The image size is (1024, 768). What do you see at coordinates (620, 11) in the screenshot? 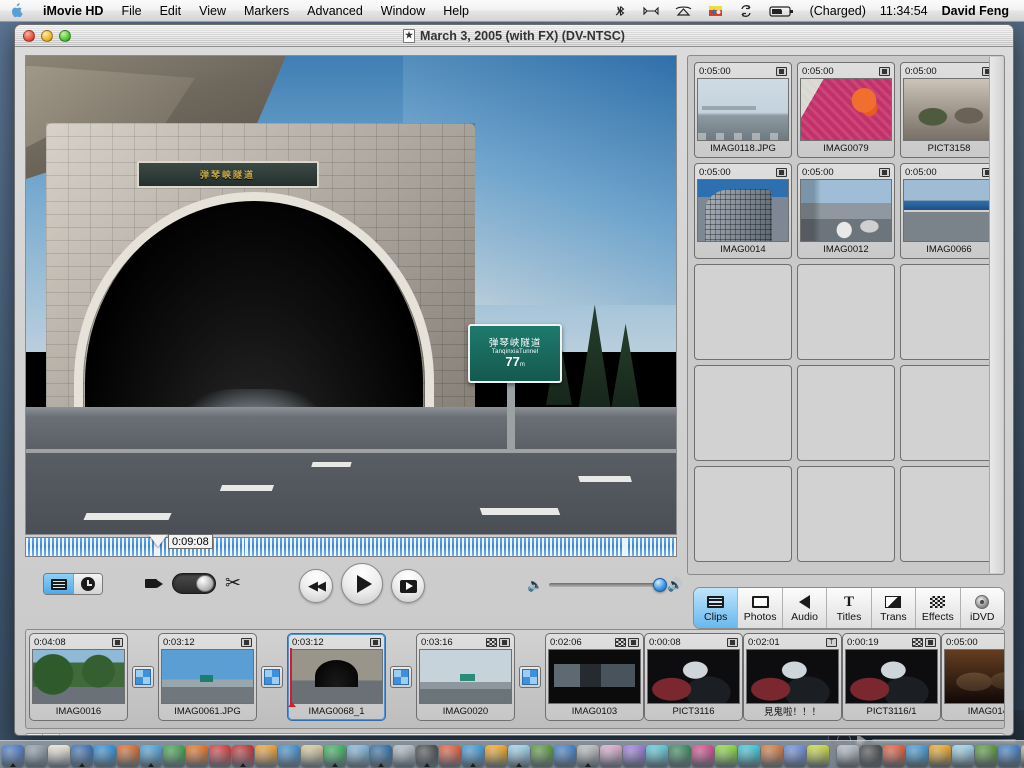
I see `bluetooth-icon` at bounding box center [620, 11].